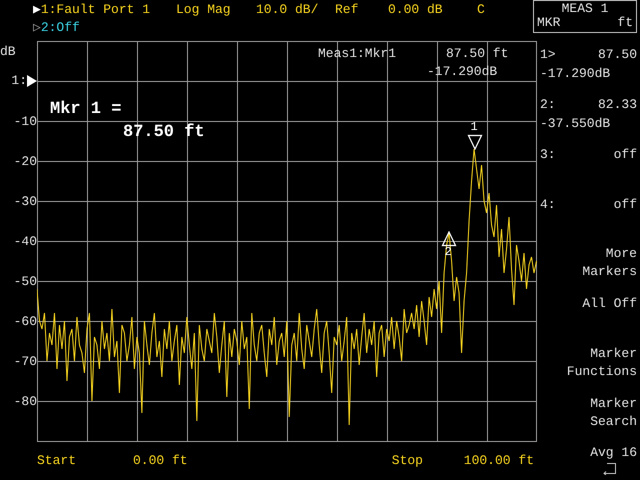 The width and height of the screenshot is (640, 480). Describe the element at coordinates (588, 266) in the screenshot. I see `softkey: More Markers` at that location.